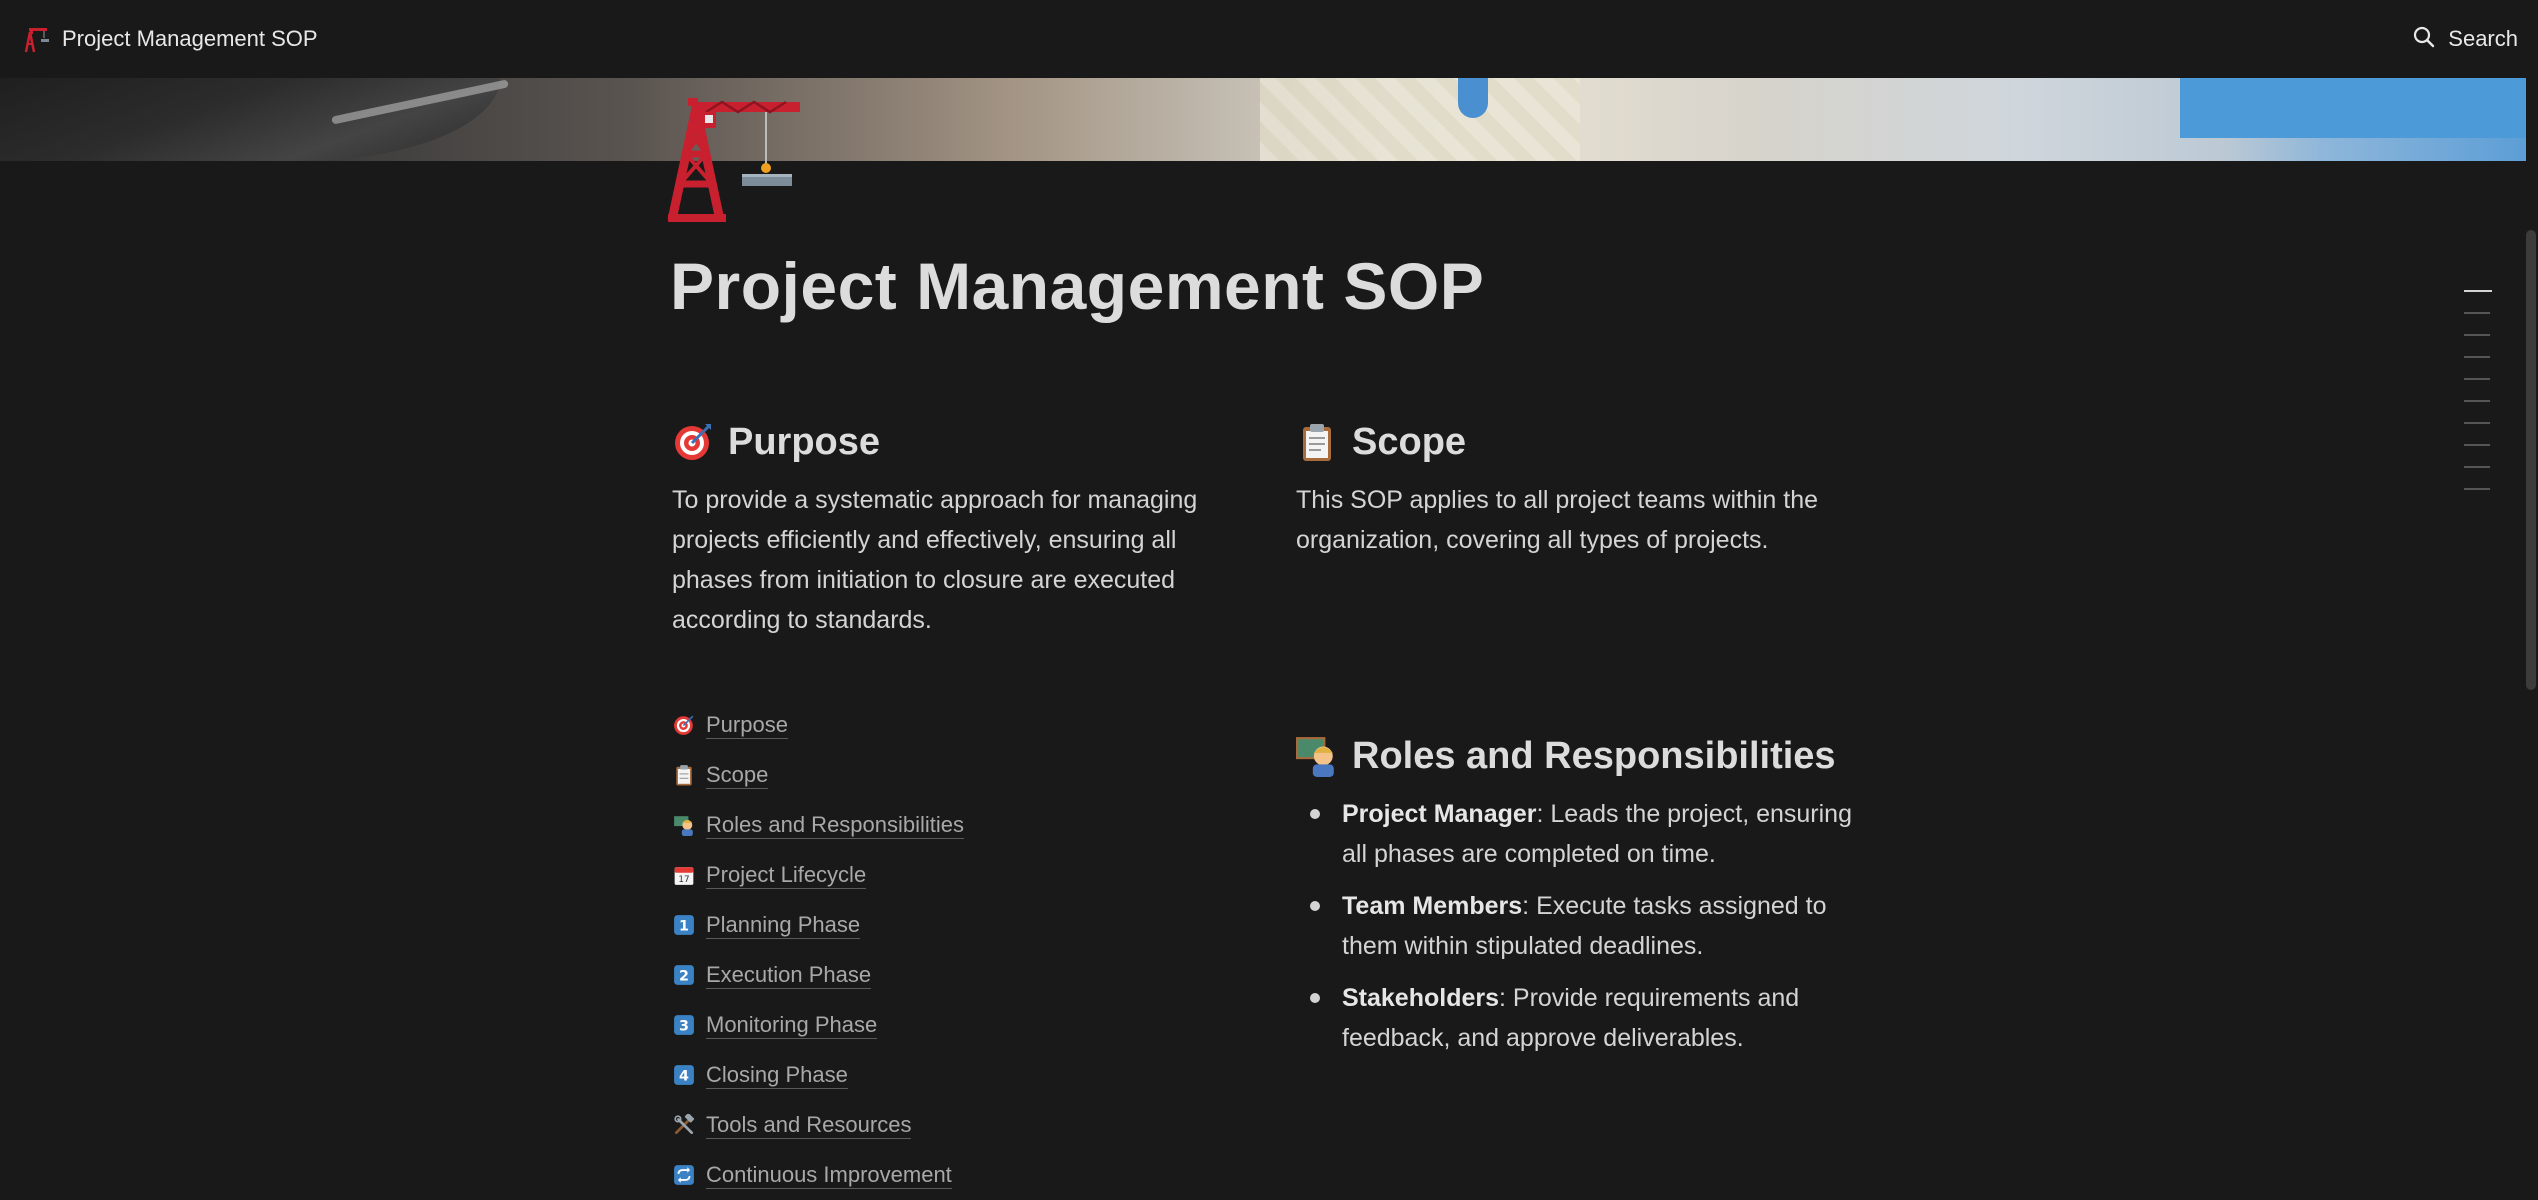 The image size is (2538, 1200). I want to click on keycap-3-icon: 3, so click(684, 1025).